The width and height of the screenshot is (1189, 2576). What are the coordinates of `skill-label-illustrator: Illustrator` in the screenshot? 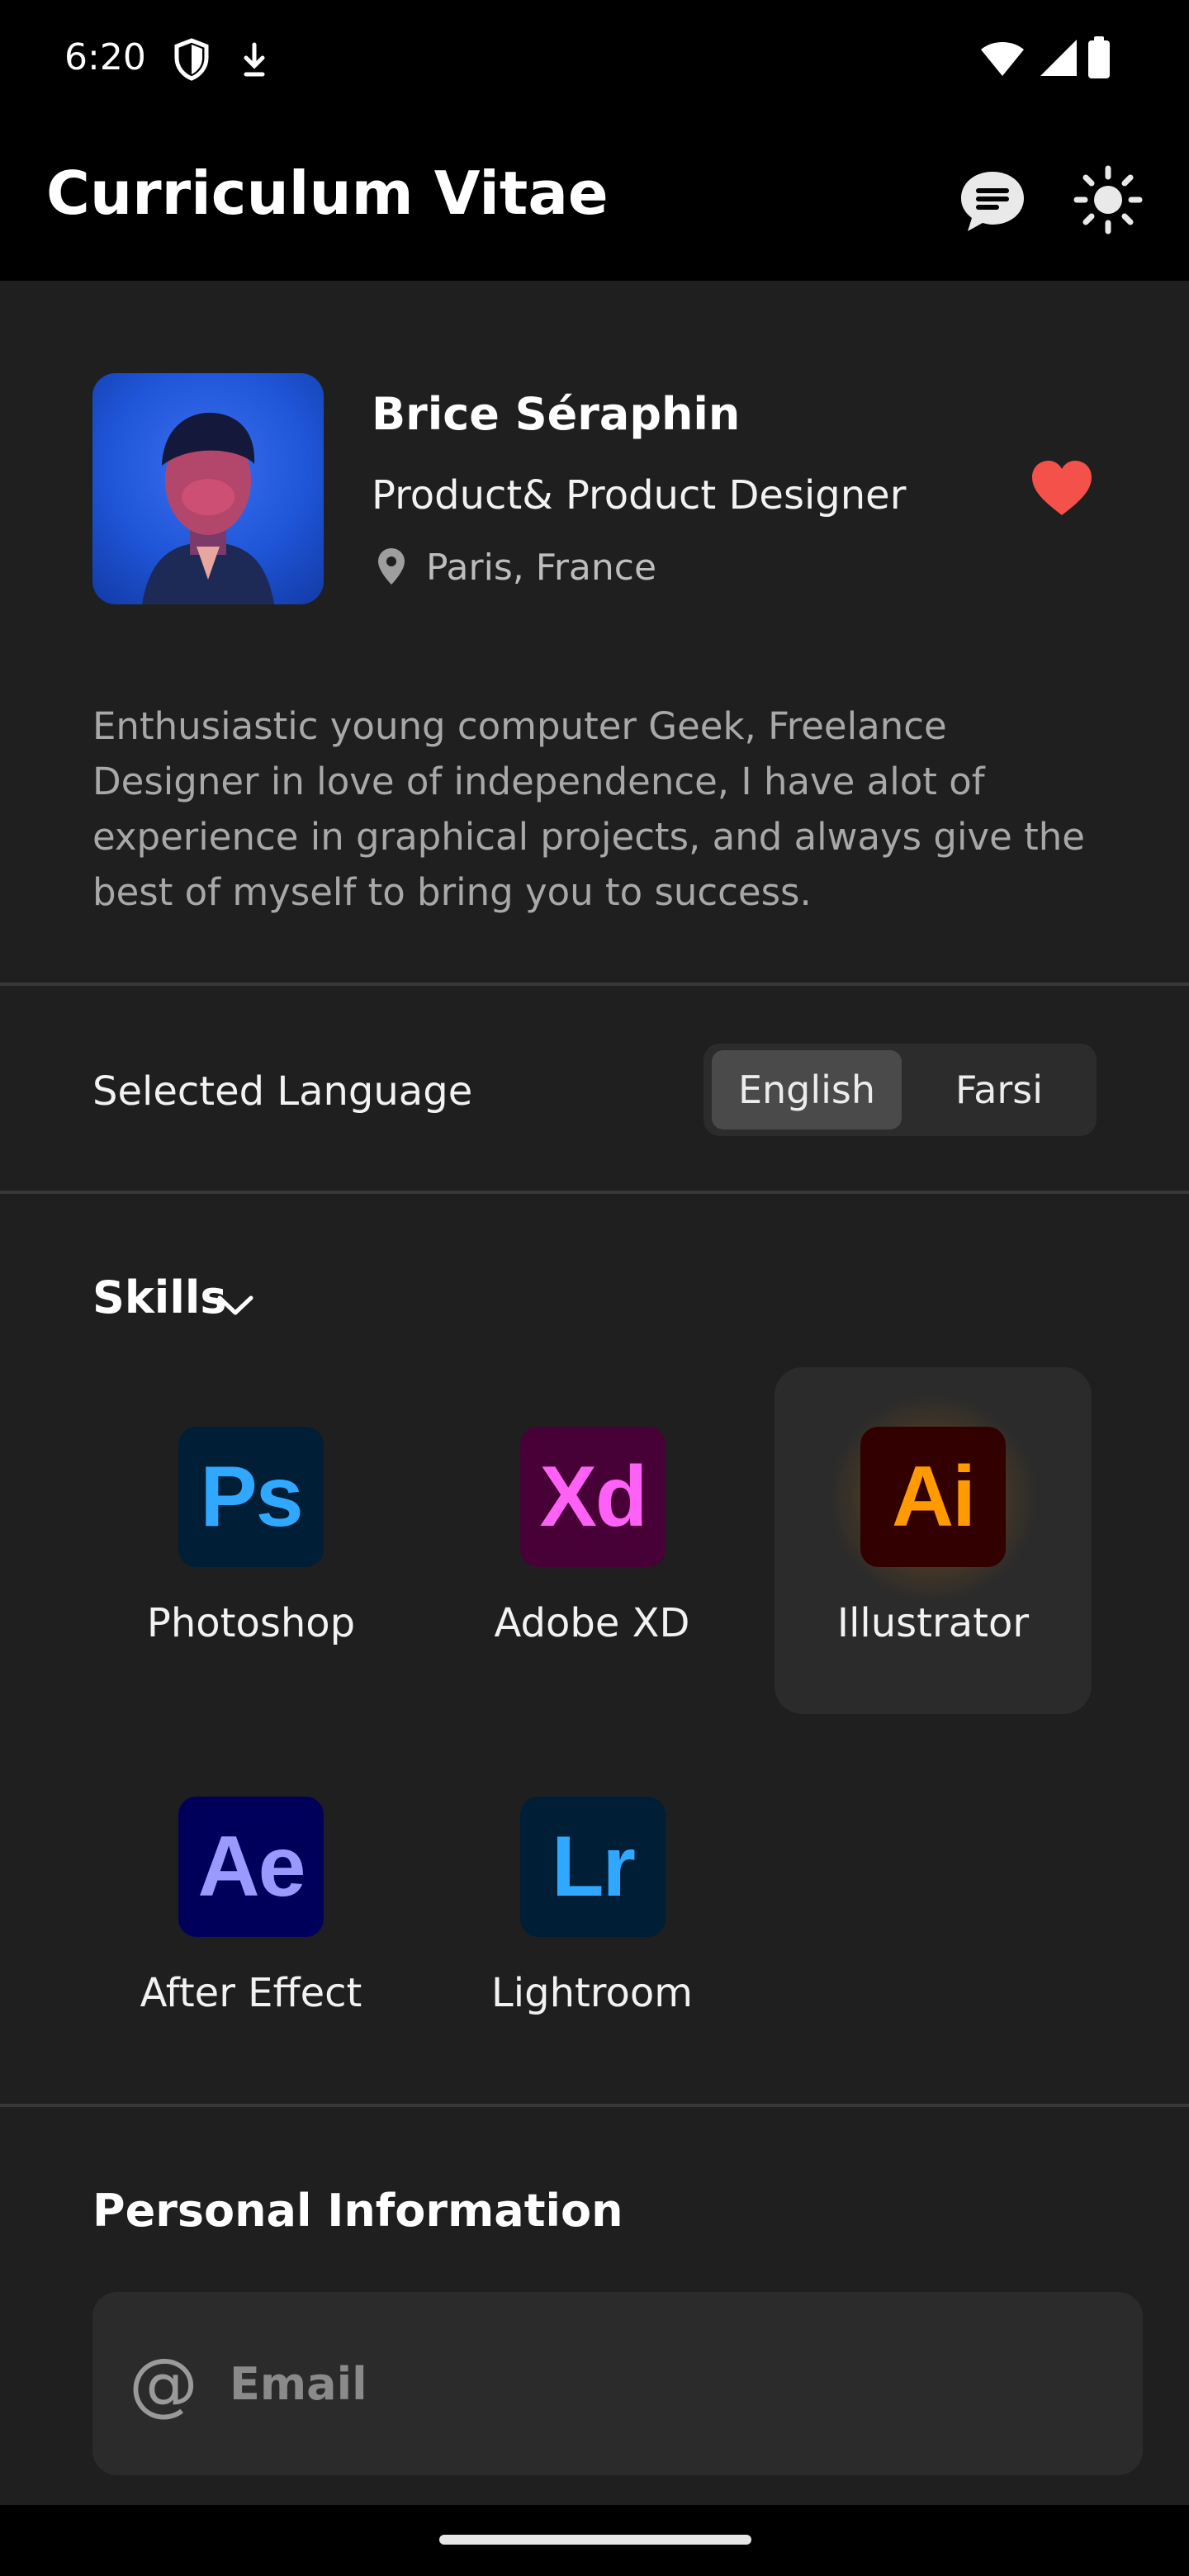 It's located at (933, 1623).